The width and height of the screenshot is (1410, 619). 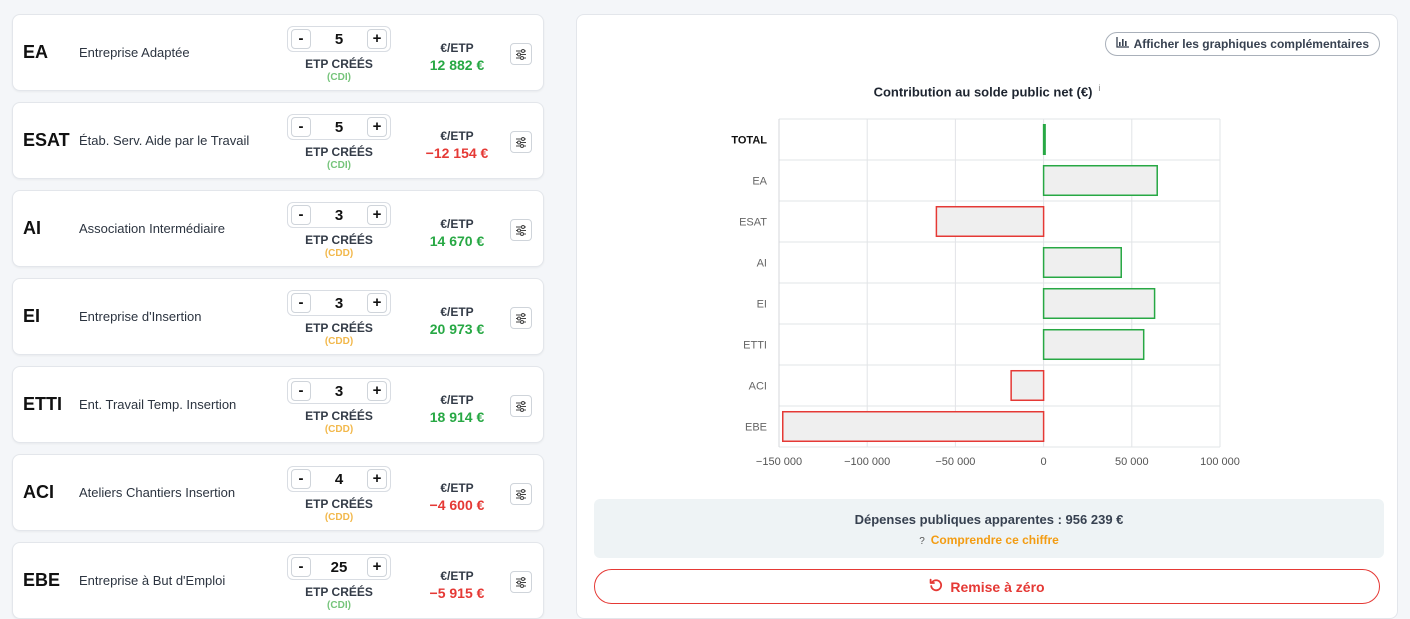 I want to click on etp-stepper: - 25 +, so click(x=339, y=567).